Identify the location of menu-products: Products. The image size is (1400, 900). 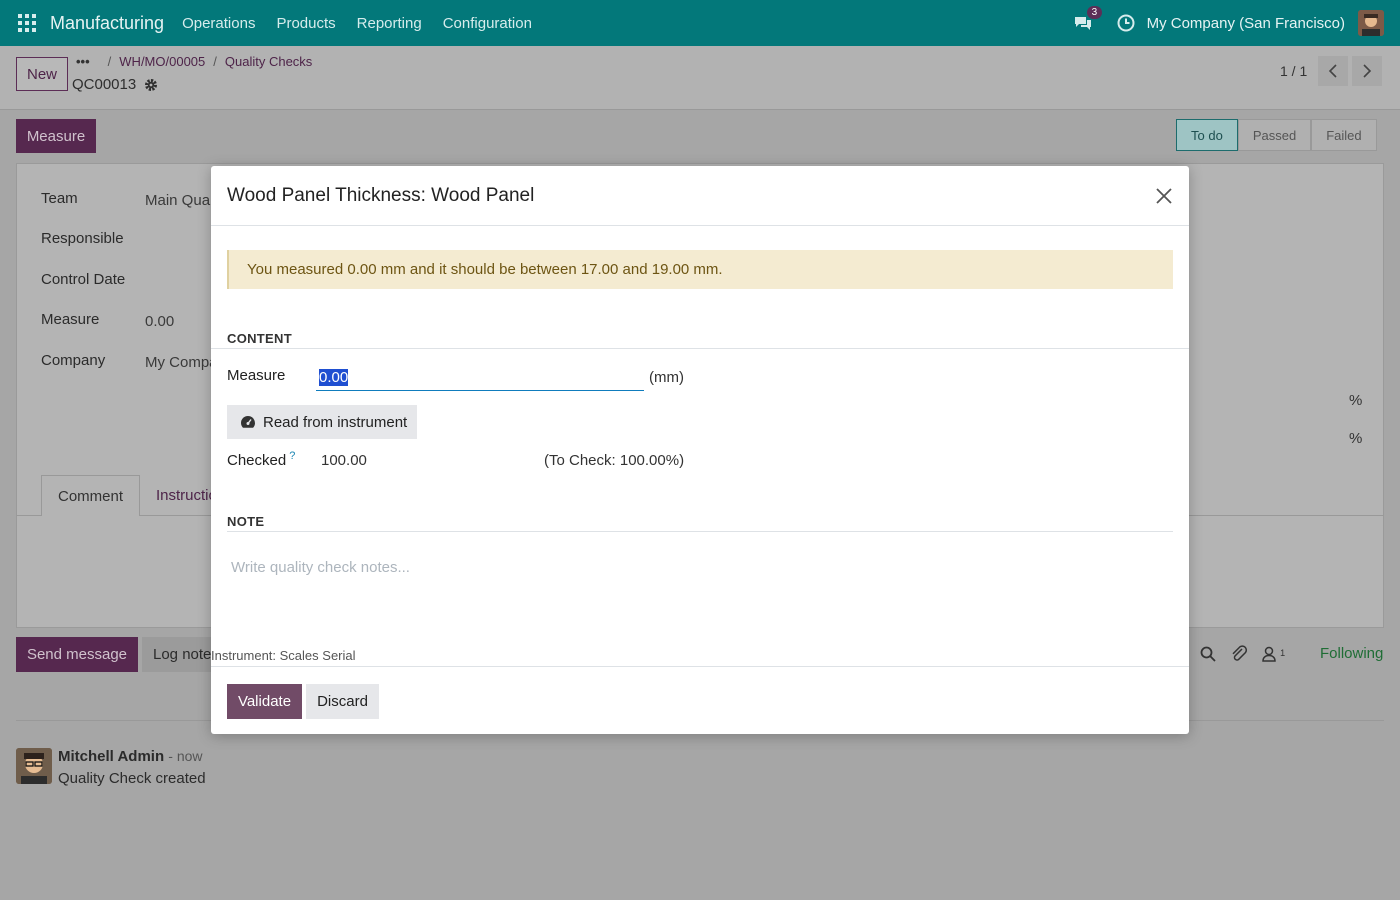
(305, 23).